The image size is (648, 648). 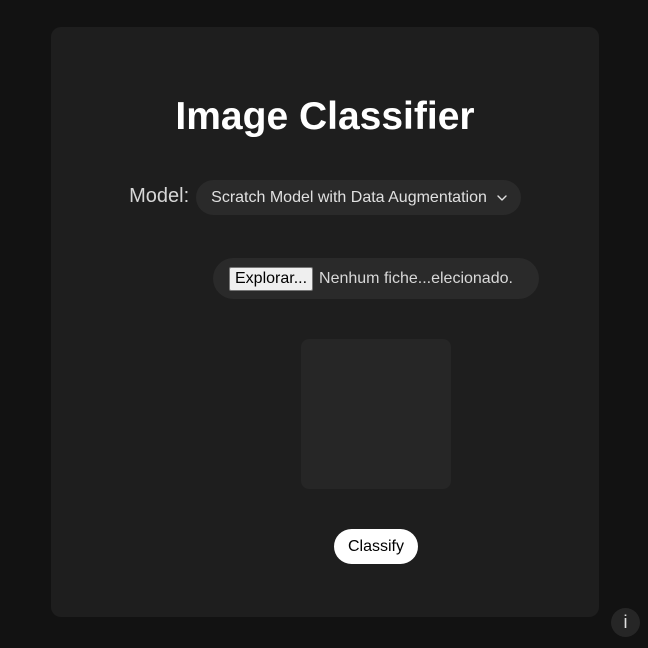 I want to click on model-select-value: Scratch Model with Data Augmentation, so click(x=349, y=197).